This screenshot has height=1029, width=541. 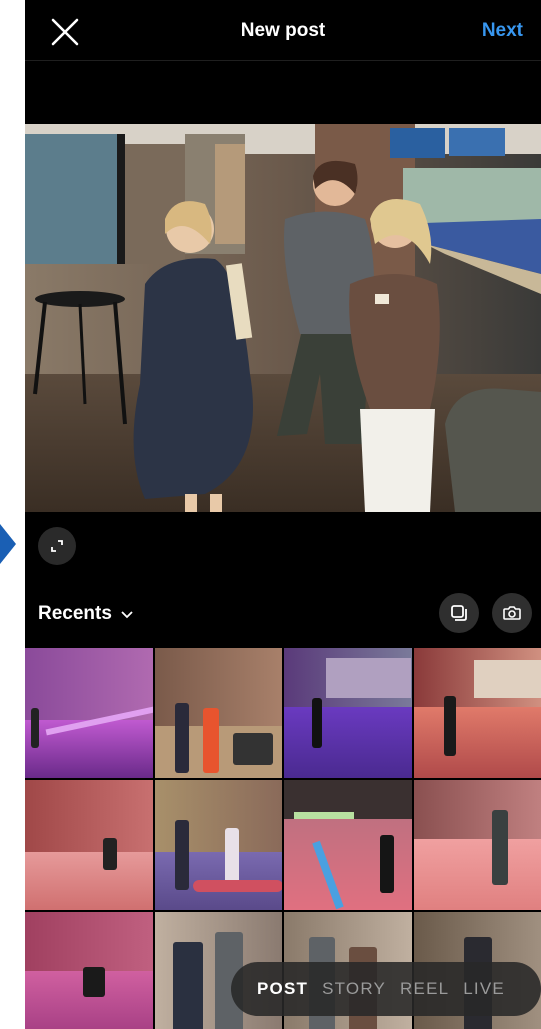 I want to click on top-bar: New post Next, so click(x=283, y=31).